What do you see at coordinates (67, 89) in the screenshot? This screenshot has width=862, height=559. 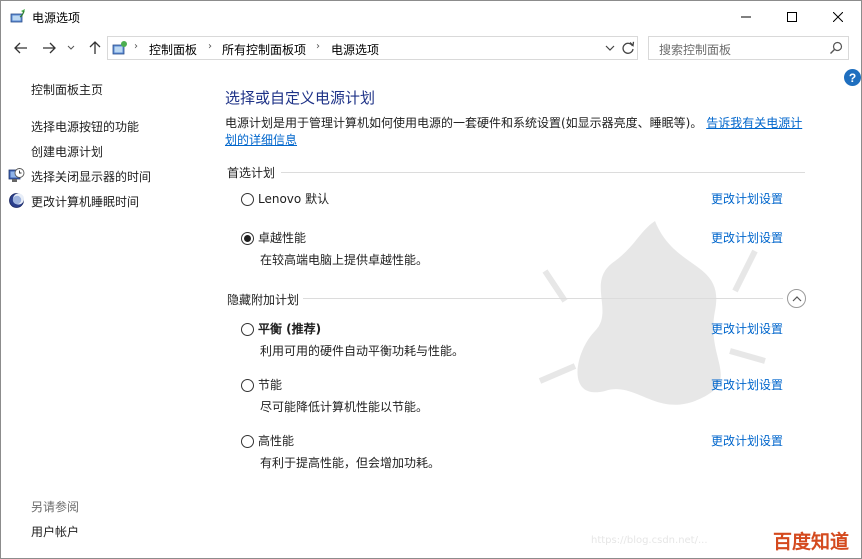 I see `control-panel-home-link: 控制面板主页` at bounding box center [67, 89].